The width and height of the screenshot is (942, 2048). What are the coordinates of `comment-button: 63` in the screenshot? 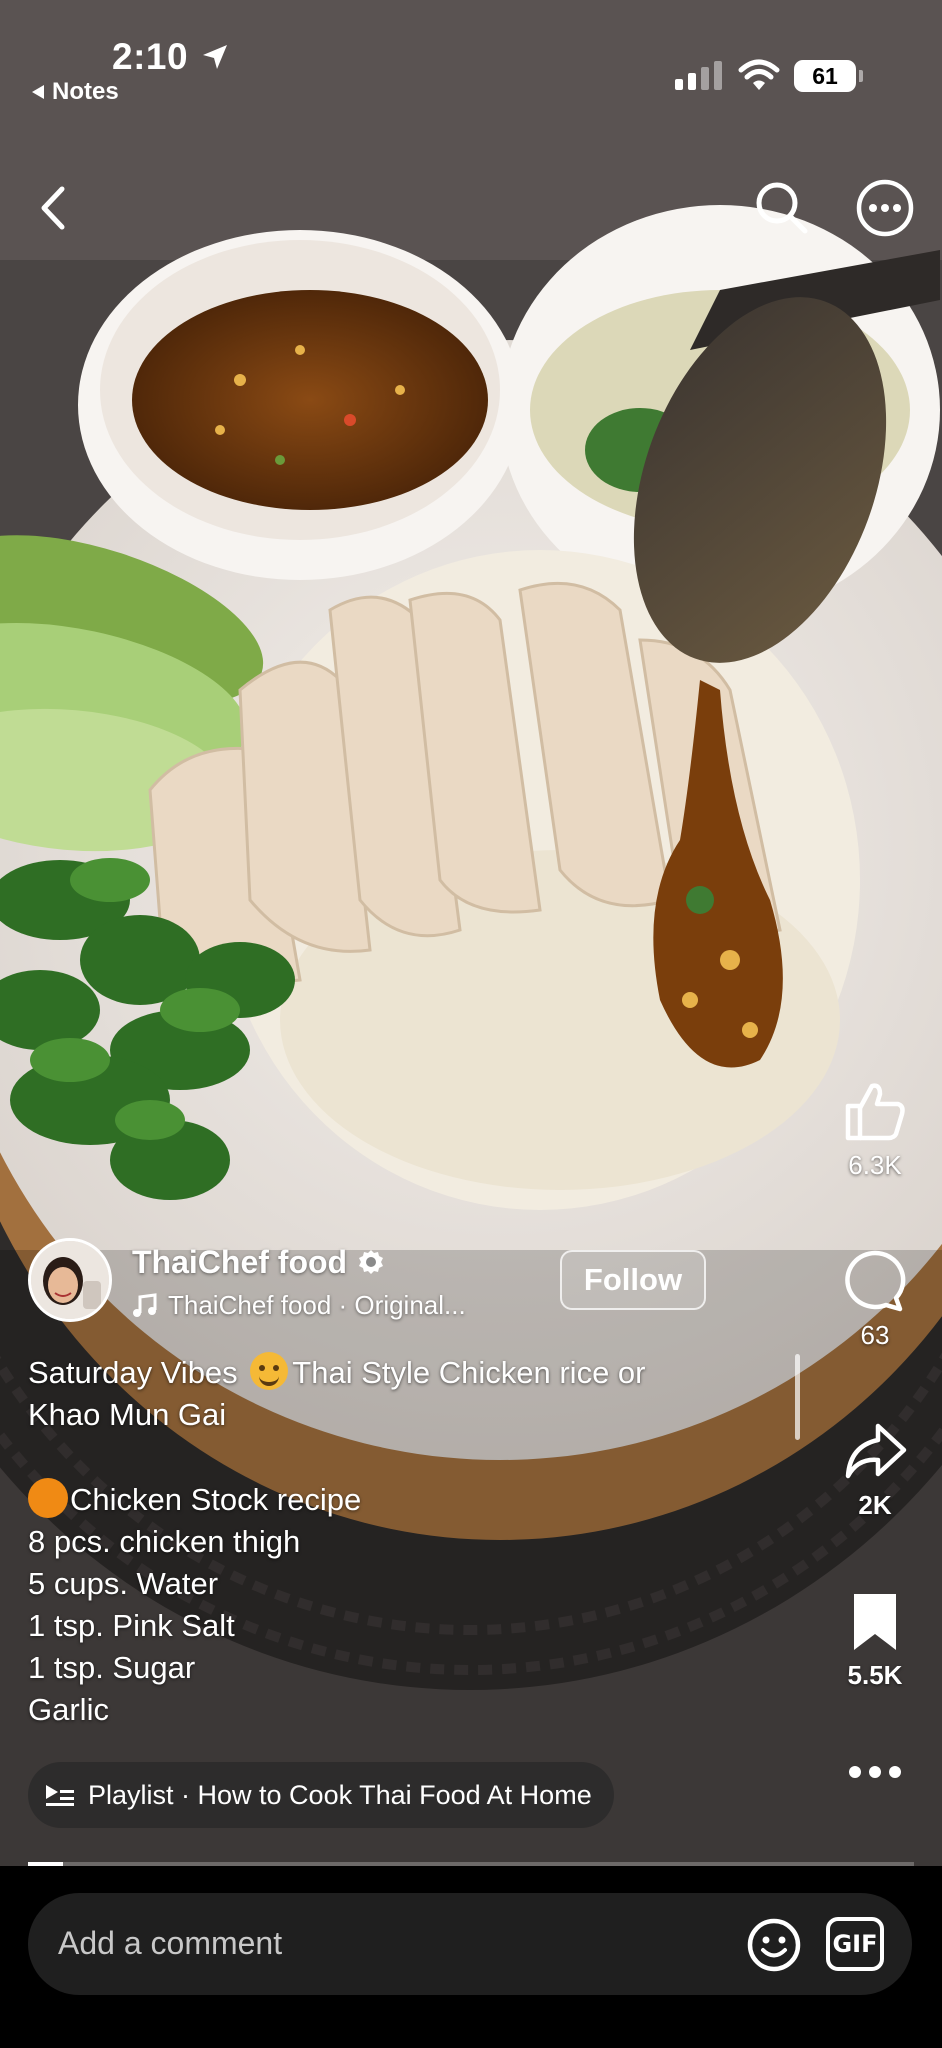 It's located at (875, 1299).